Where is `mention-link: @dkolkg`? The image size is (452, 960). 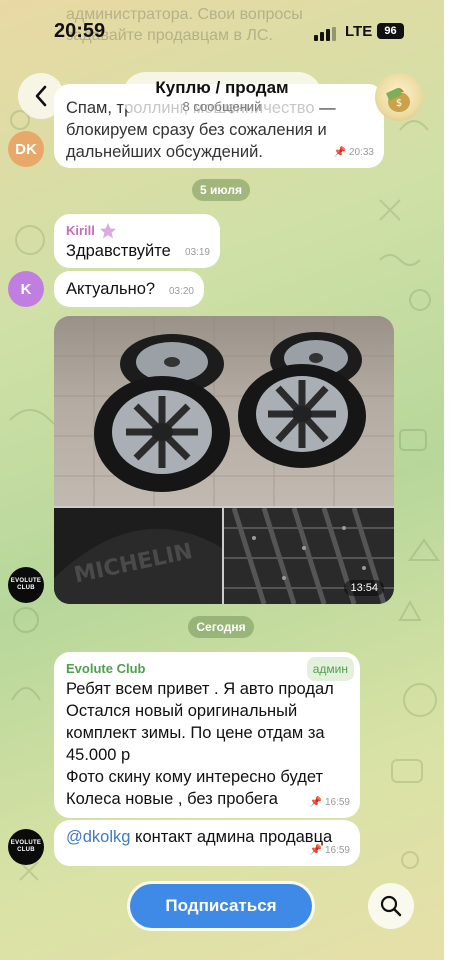 mention-link: @dkolkg is located at coordinates (98, 837).